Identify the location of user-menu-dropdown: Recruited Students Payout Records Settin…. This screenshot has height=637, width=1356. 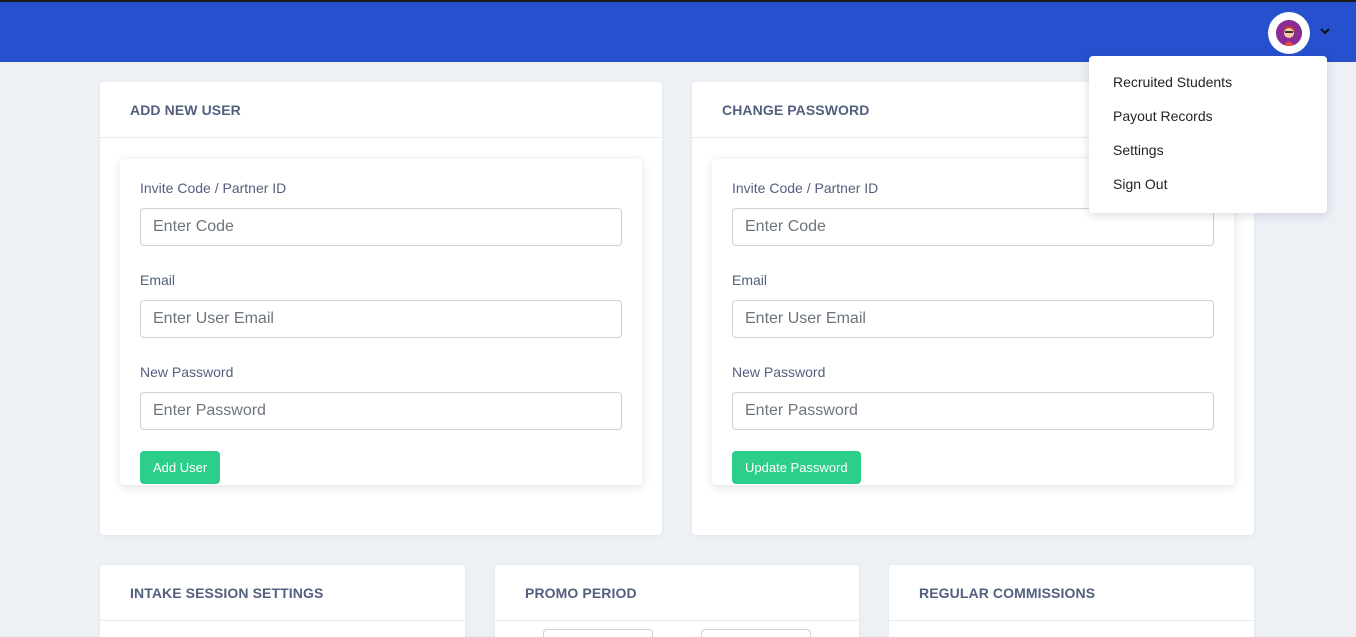
(1208, 134).